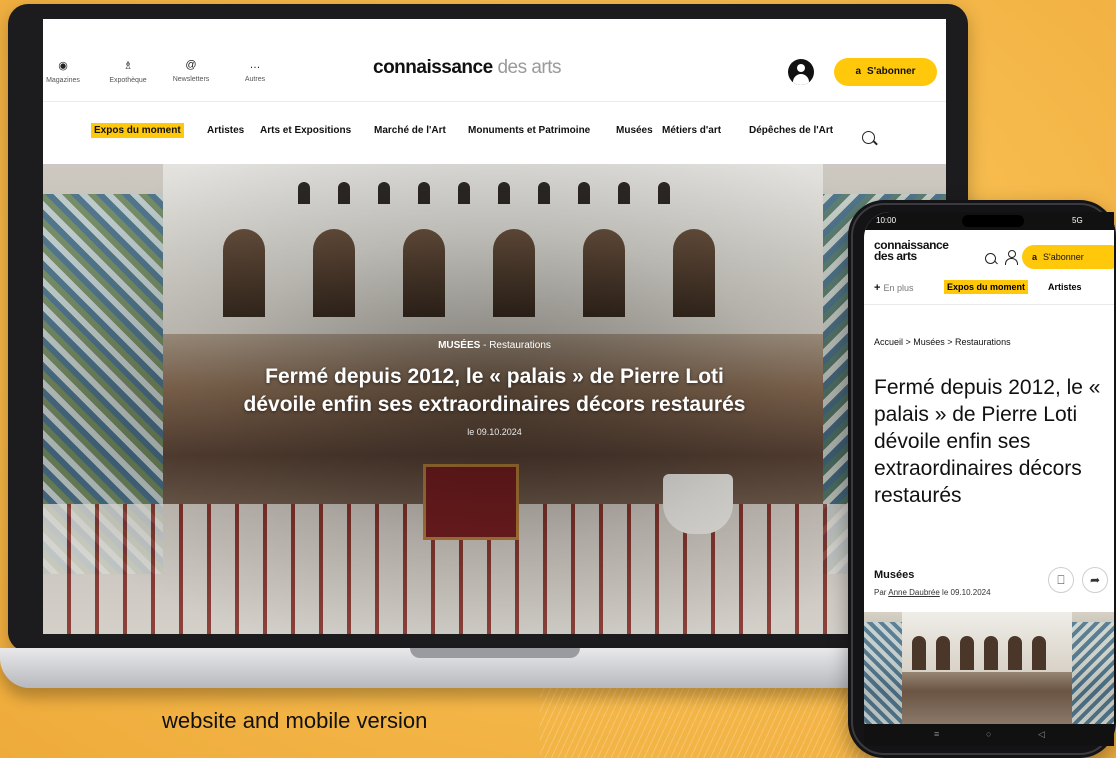 Image resolution: width=1116 pixels, height=758 pixels. I want to click on recents-icon: ≡, so click(936, 734).